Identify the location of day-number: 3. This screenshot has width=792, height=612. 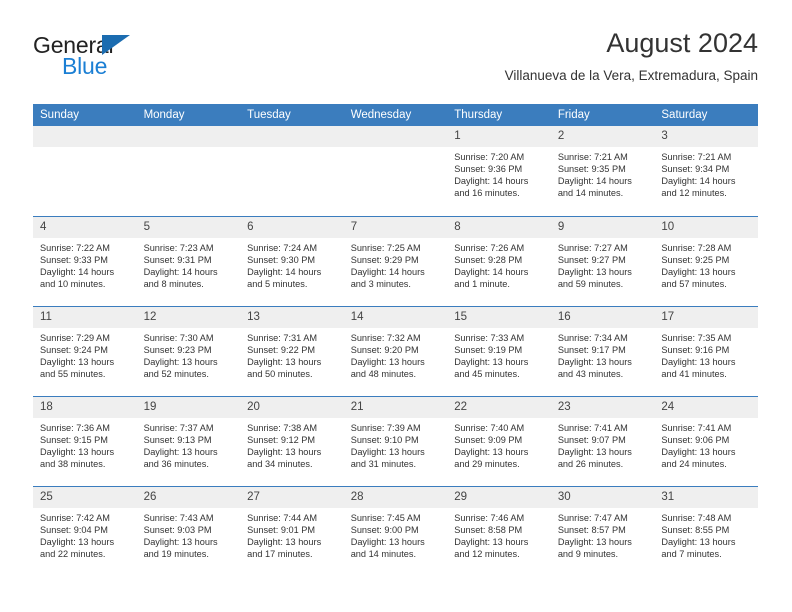
(706, 136).